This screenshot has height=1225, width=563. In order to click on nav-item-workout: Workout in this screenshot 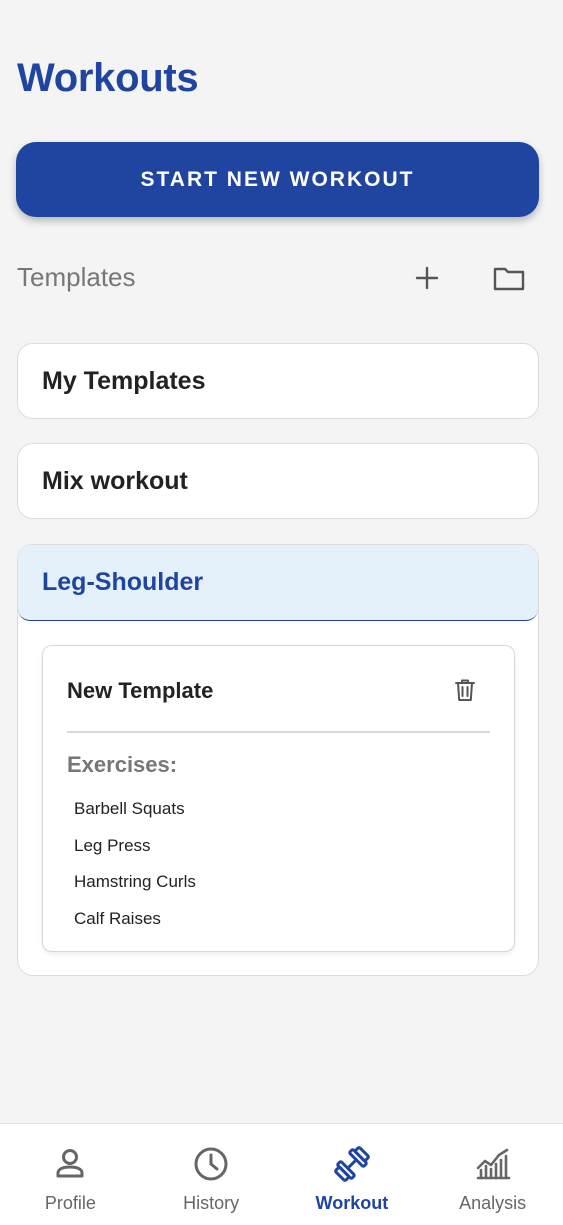, I will do `click(352, 1174)`.